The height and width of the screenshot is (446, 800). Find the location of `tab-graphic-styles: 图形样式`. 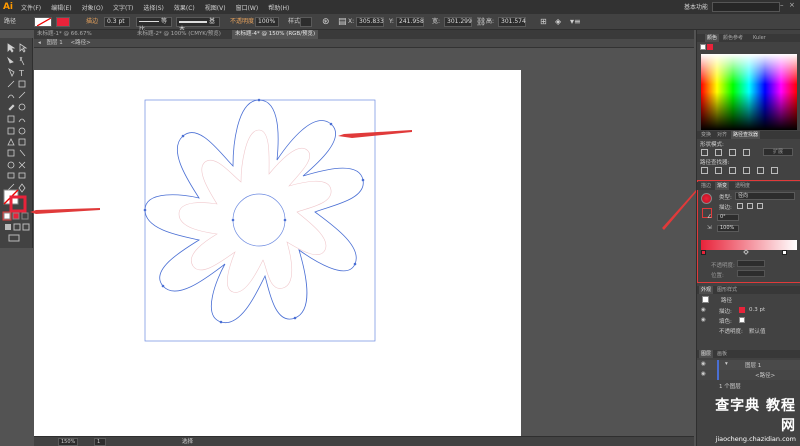

tab-graphic-styles: 图形样式 is located at coordinates (727, 290).